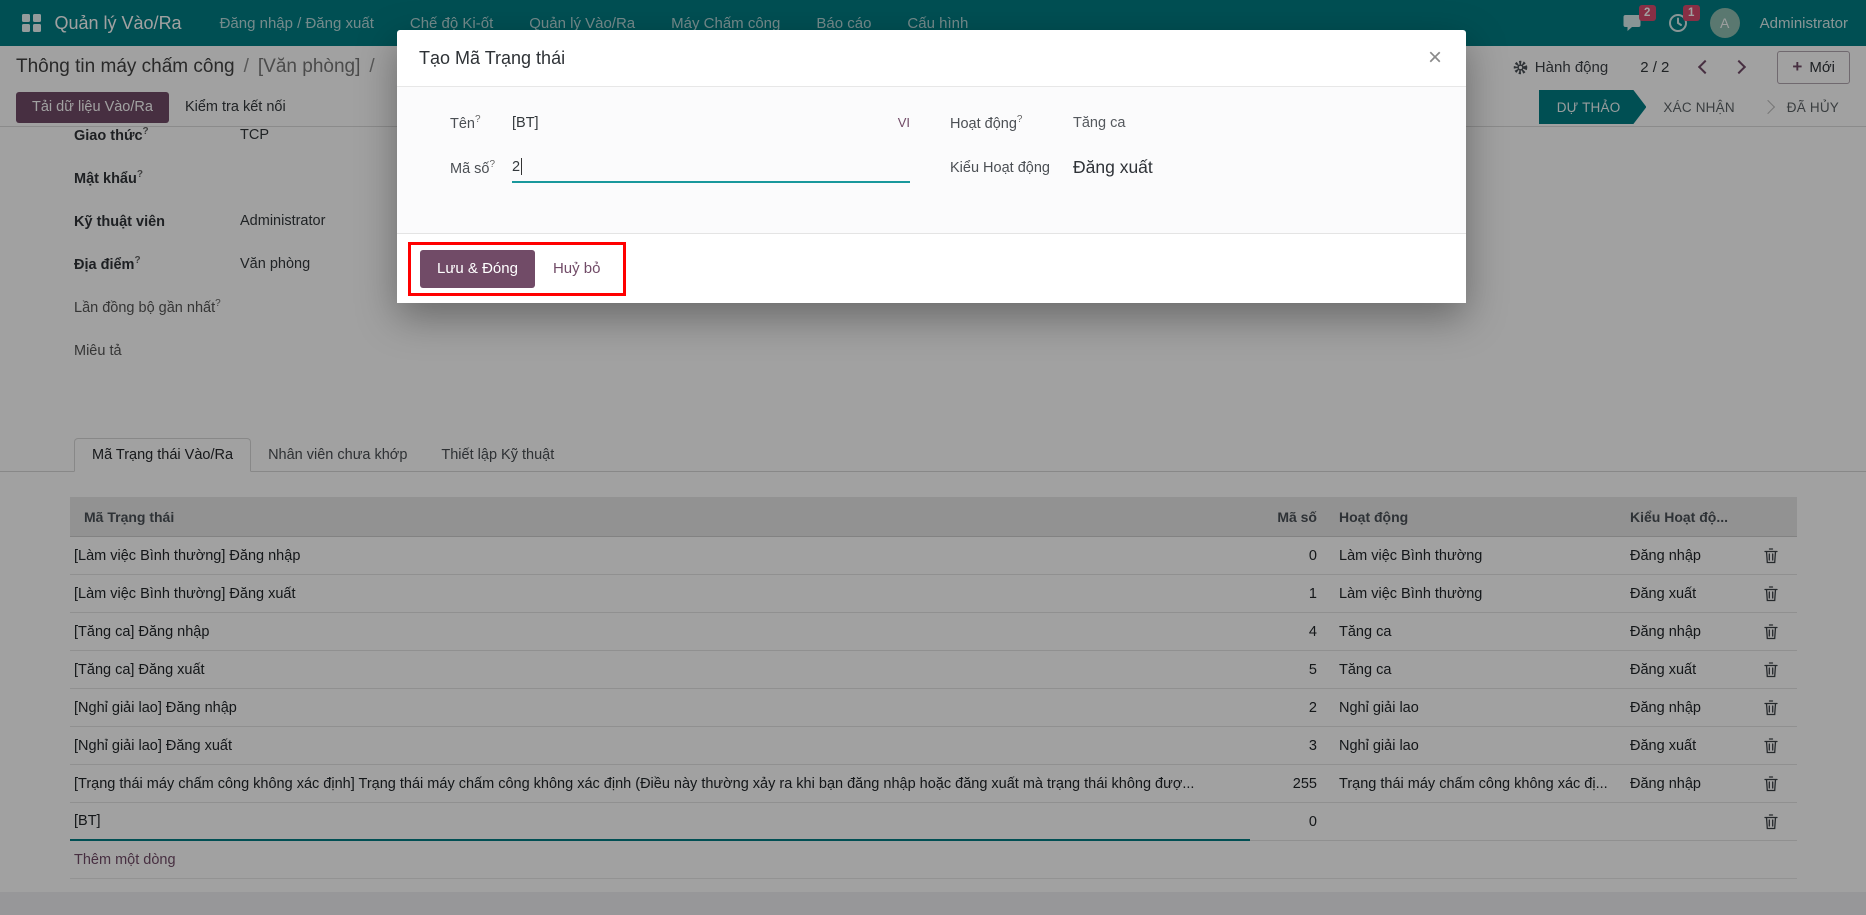  I want to click on dialog-header: Tạo Mã Trạng thái ×, so click(931, 58).